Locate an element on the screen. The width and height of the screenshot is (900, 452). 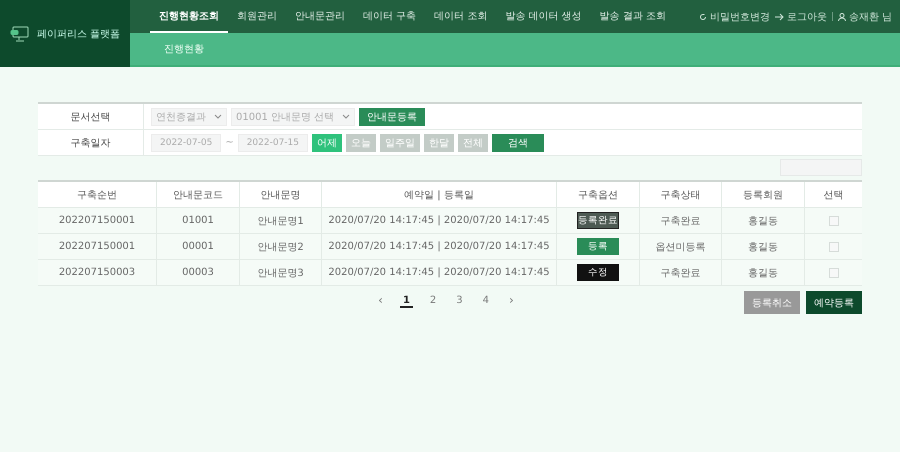
range-button: 어제 is located at coordinates (327, 143).